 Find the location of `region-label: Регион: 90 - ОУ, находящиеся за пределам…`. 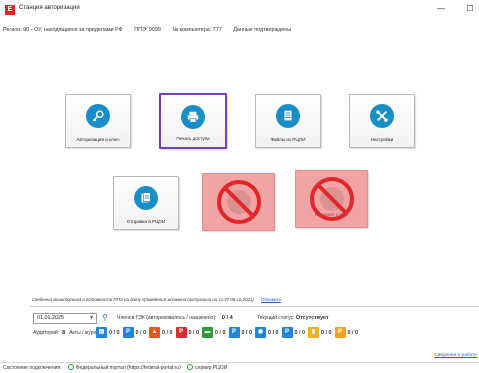

region-label: Регион: 90 - ОУ, находящиеся за пределам… is located at coordinates (63, 30).